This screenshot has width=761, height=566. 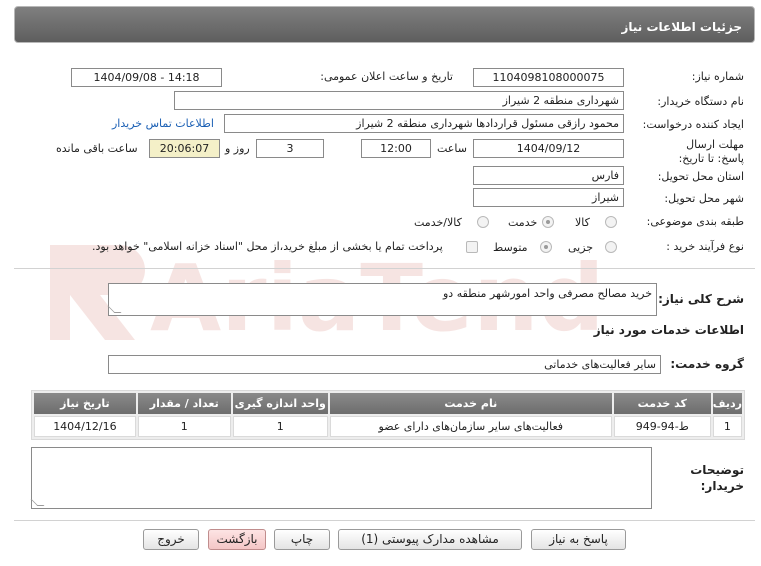 I want to click on col-need-date: تاریخ نیاز, so click(x=85, y=403).